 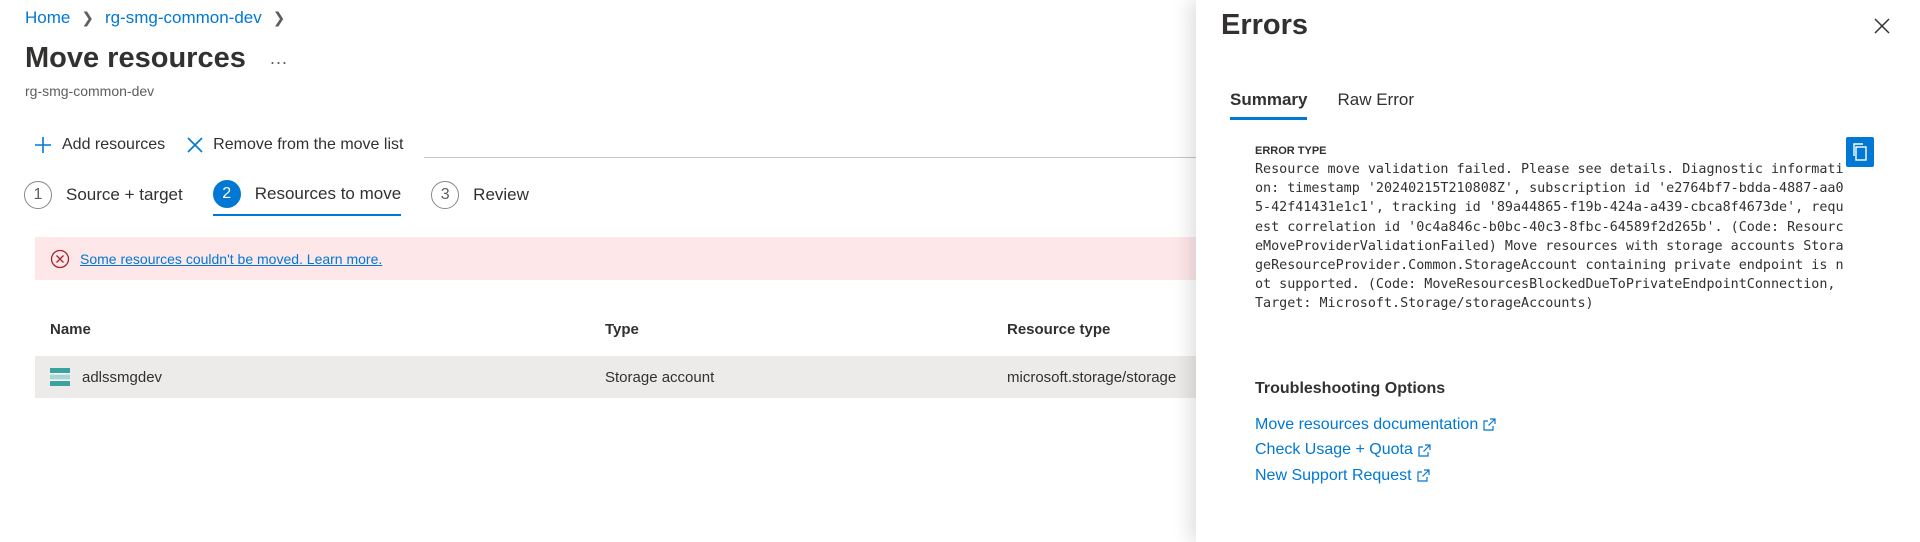 What do you see at coordinates (122, 377) in the screenshot?
I see `resource-name: adlssmgdev` at bounding box center [122, 377].